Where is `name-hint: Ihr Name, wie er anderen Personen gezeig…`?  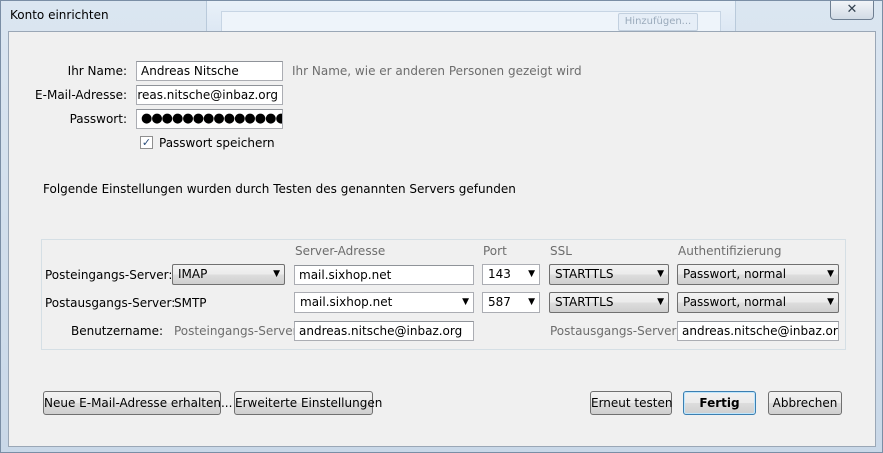
name-hint: Ihr Name, wie er anderen Personen gezeig… is located at coordinates (437, 71).